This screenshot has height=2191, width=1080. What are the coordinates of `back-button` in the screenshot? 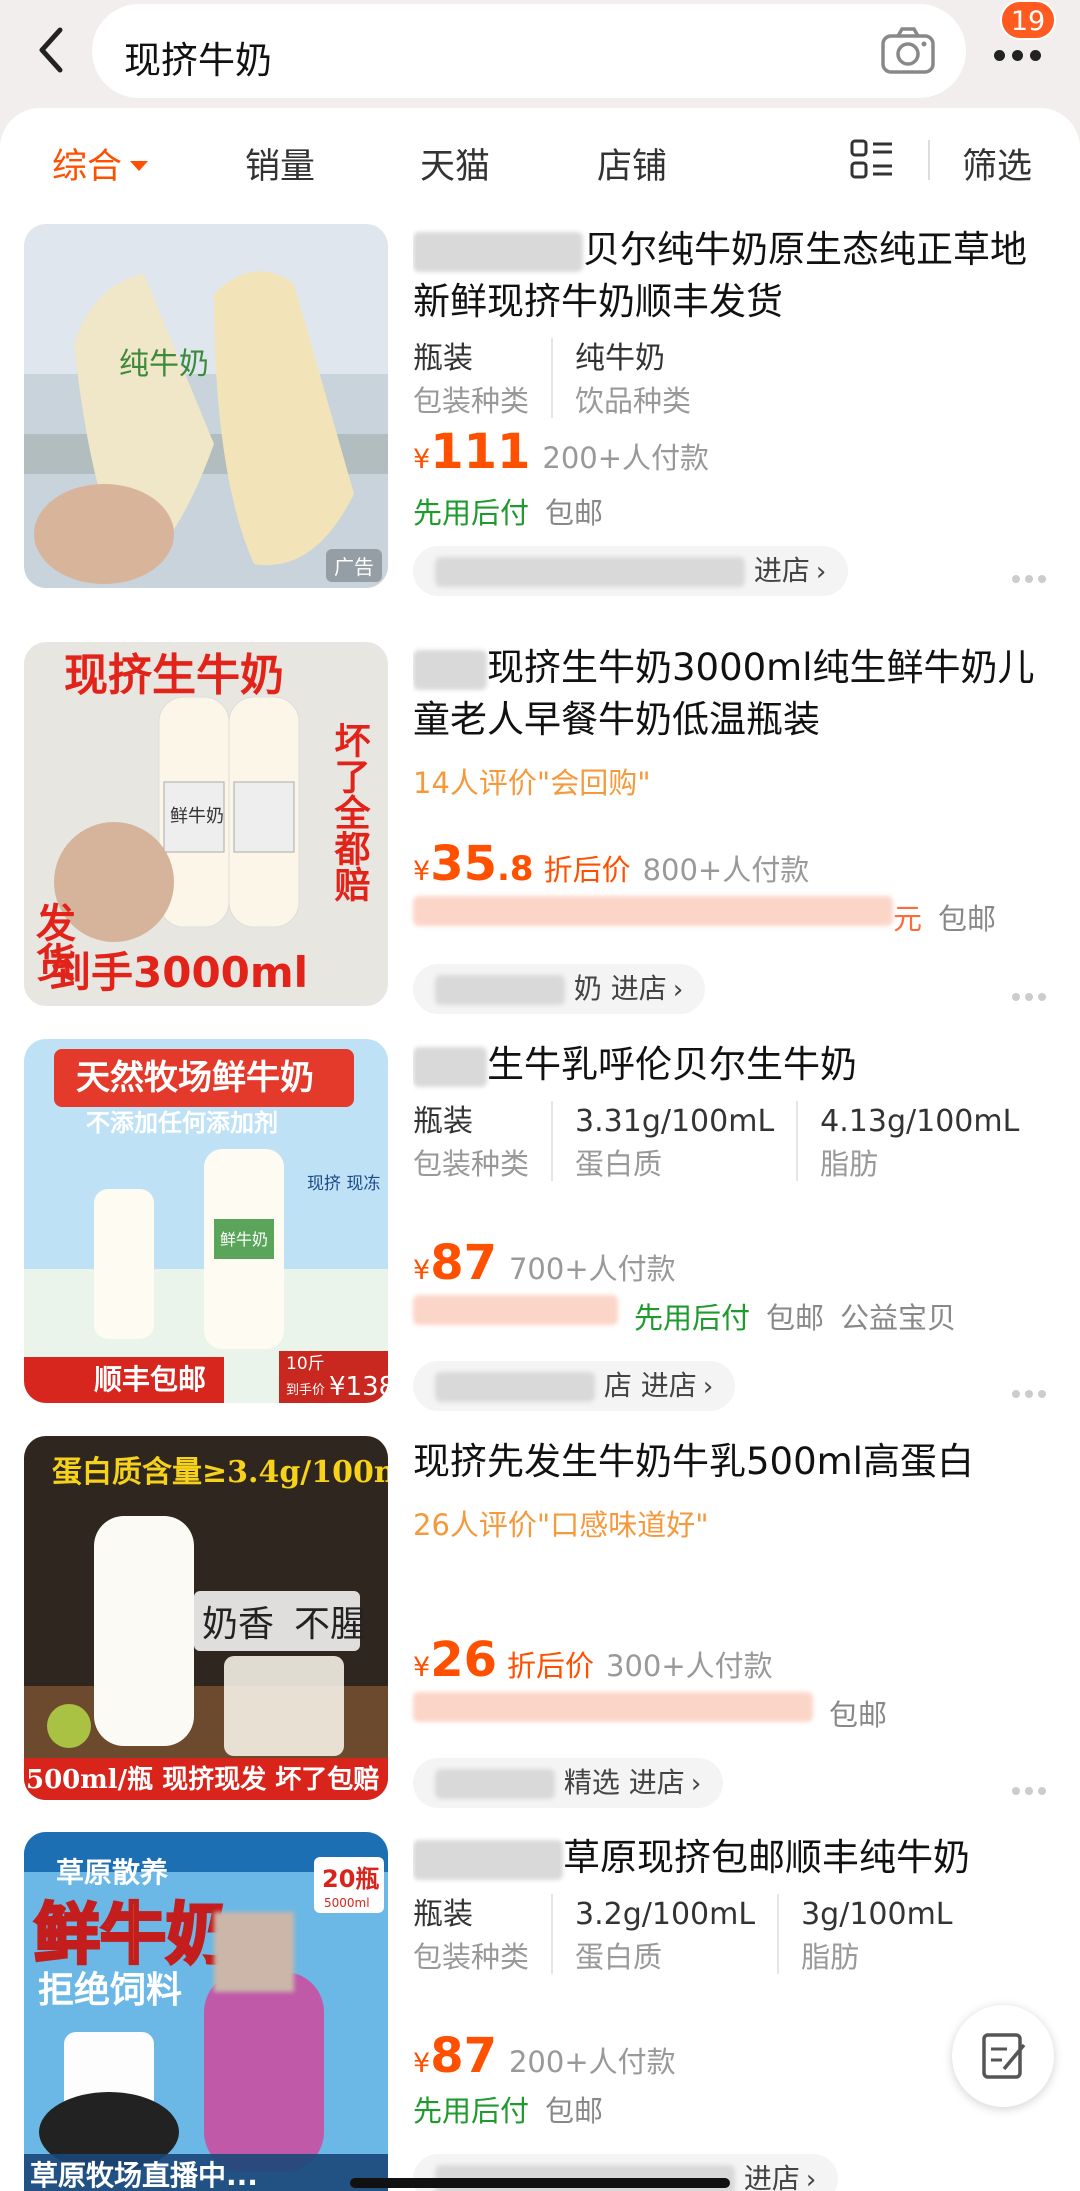 It's located at (52, 50).